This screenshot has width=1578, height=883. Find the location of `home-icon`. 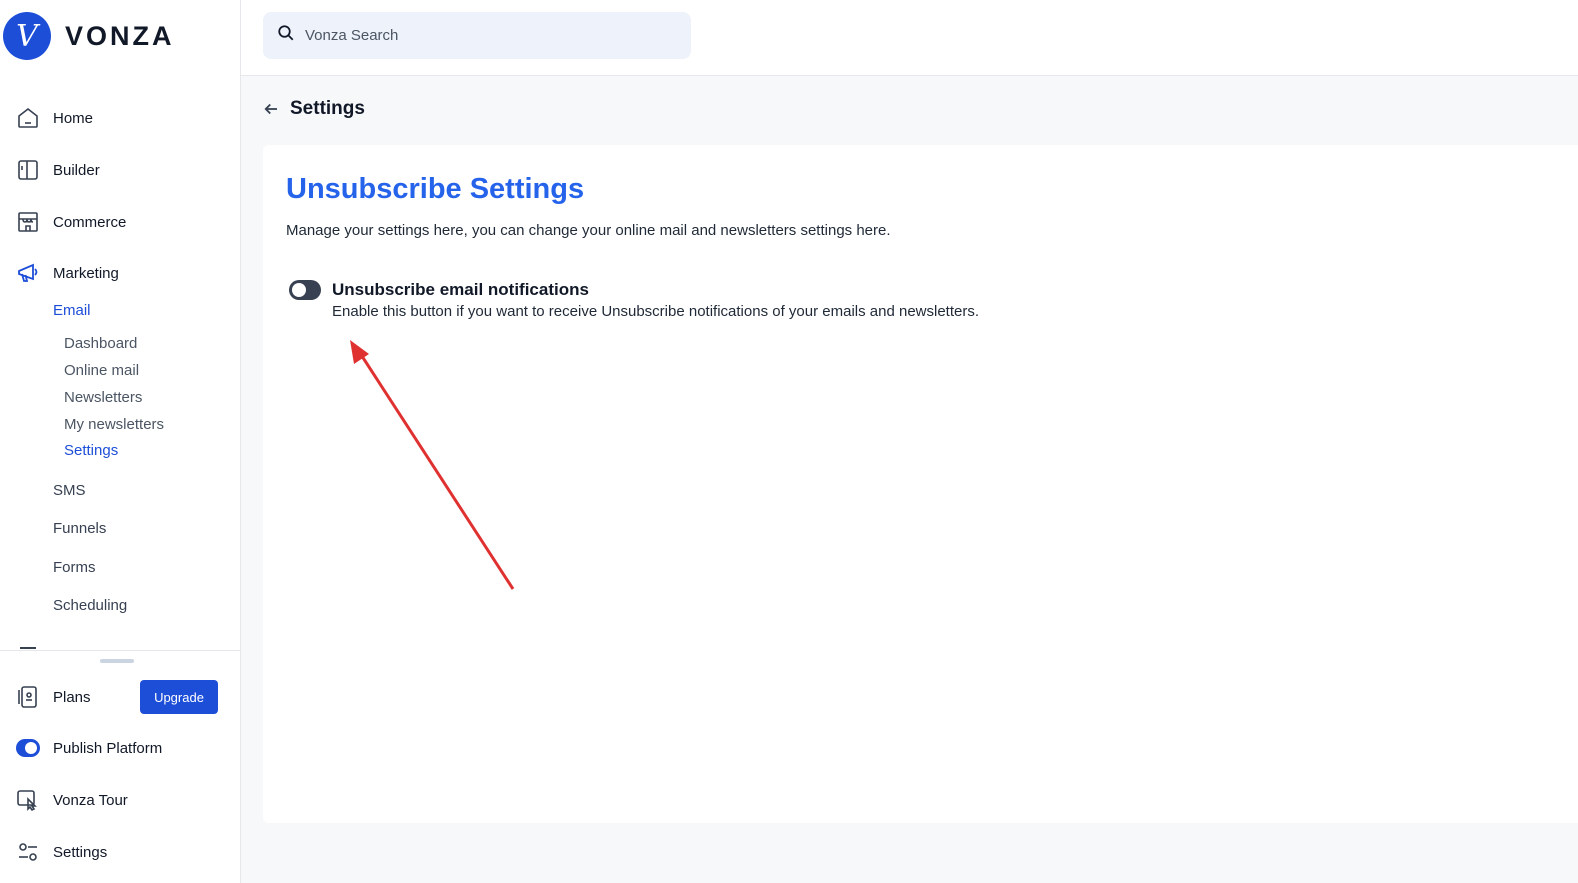

home-icon is located at coordinates (28, 118).